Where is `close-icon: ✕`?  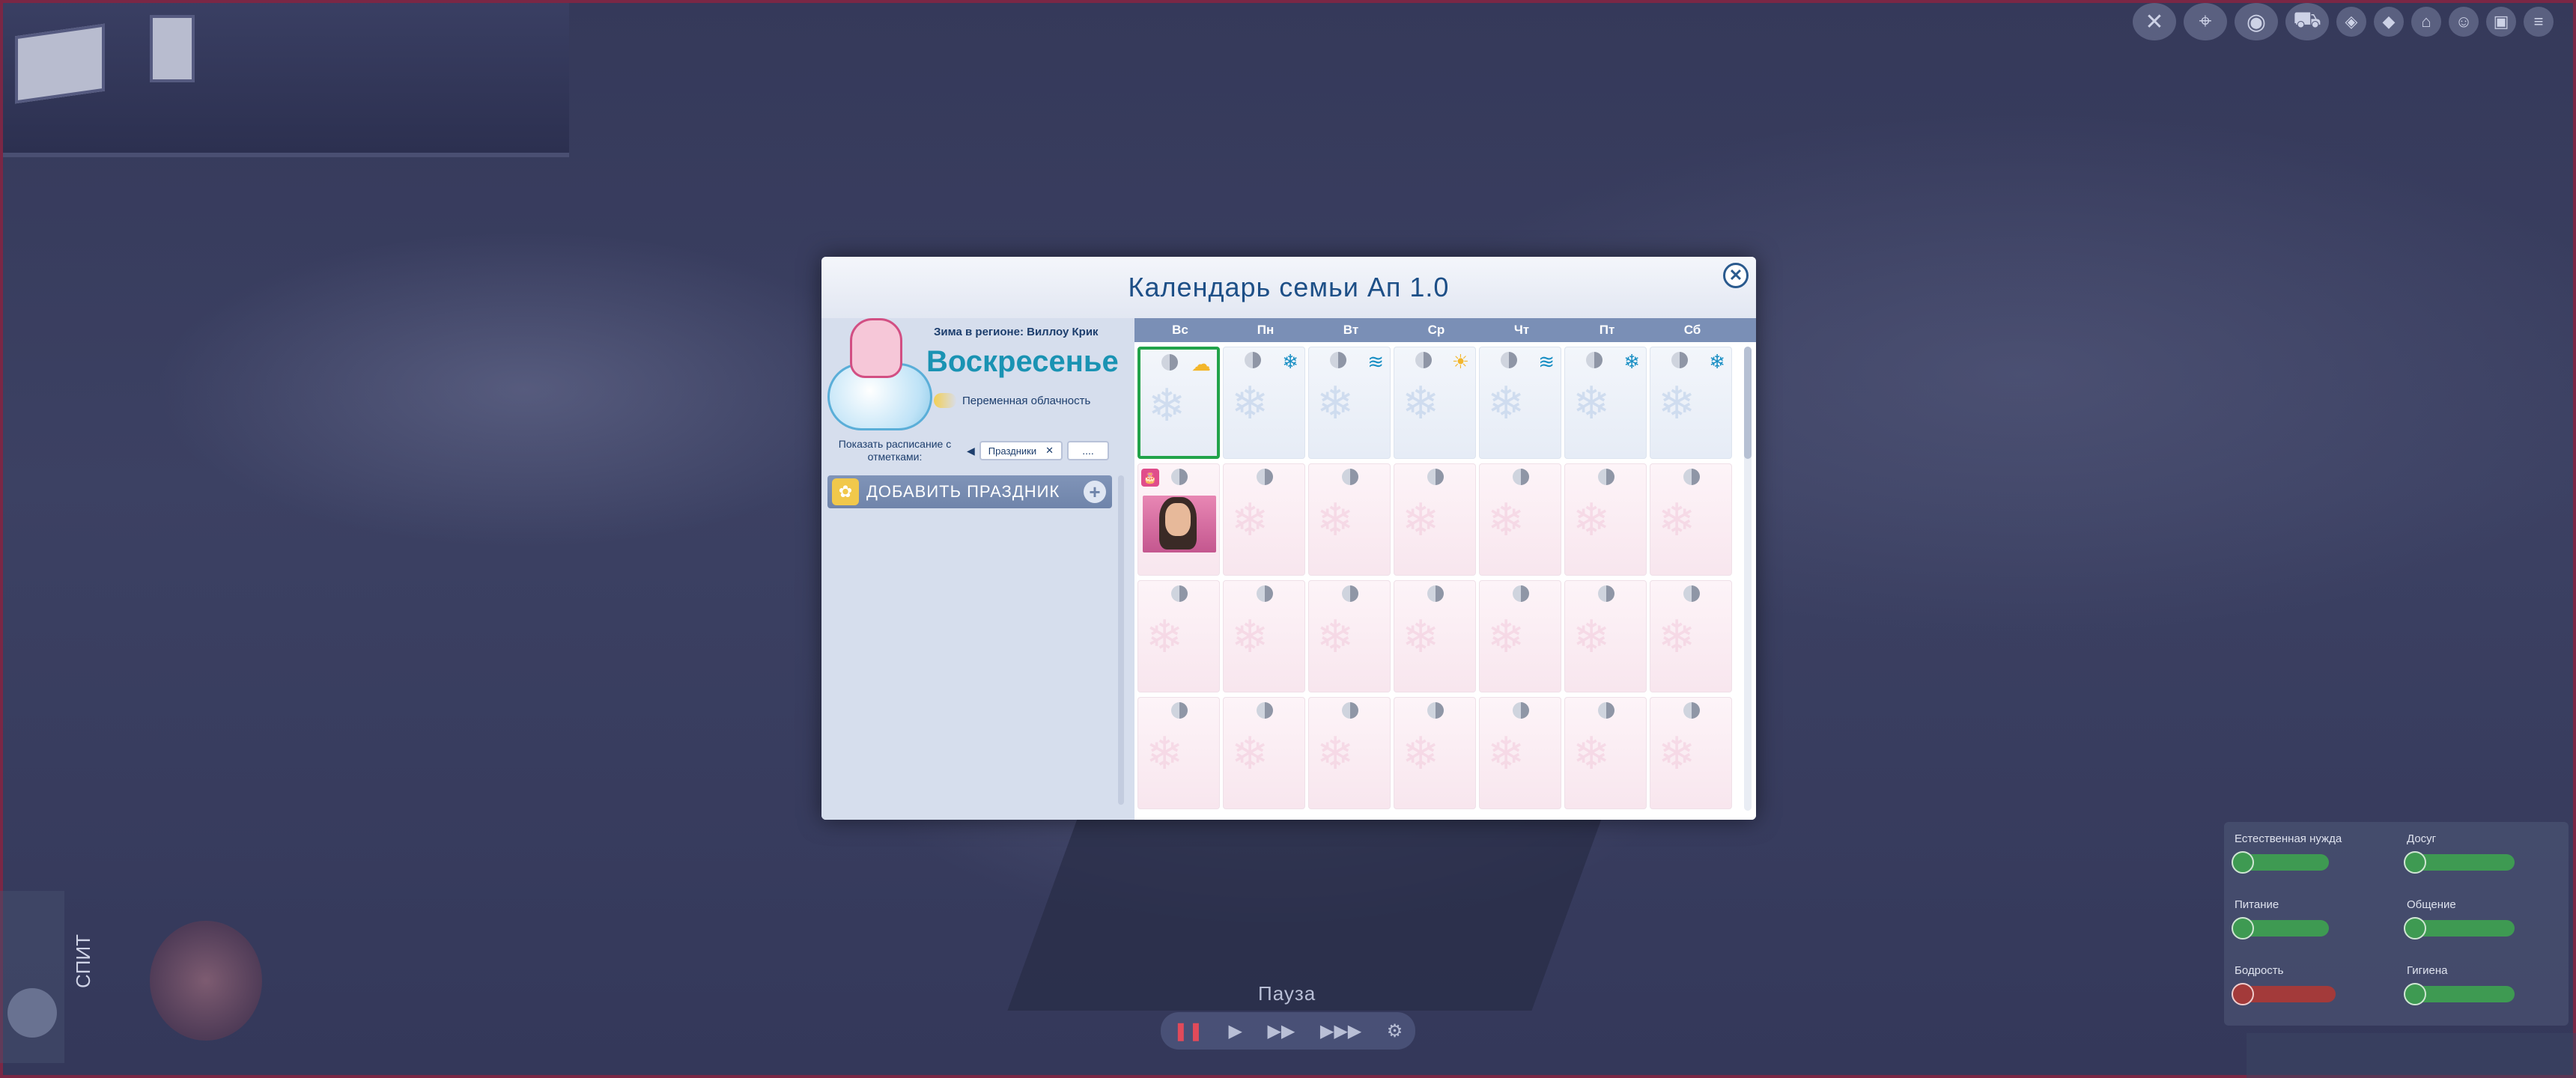 close-icon: ✕ is located at coordinates (1736, 275).